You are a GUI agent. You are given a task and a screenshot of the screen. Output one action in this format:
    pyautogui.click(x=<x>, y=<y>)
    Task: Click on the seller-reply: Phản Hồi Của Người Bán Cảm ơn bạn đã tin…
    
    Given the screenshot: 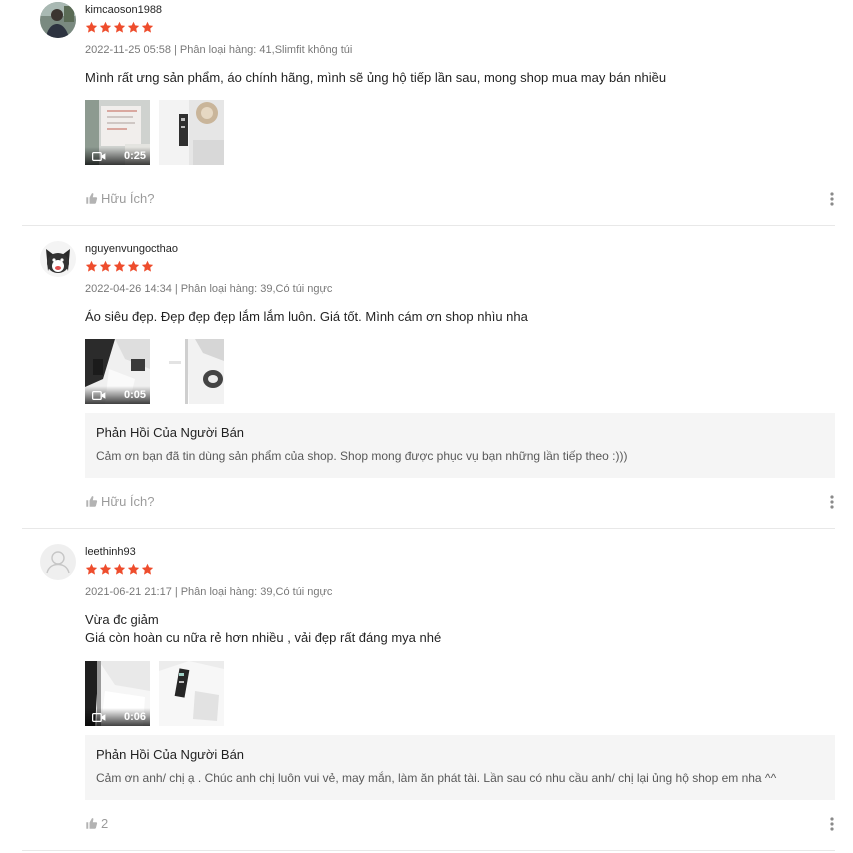 What is the action you would take?
    pyautogui.click(x=460, y=445)
    